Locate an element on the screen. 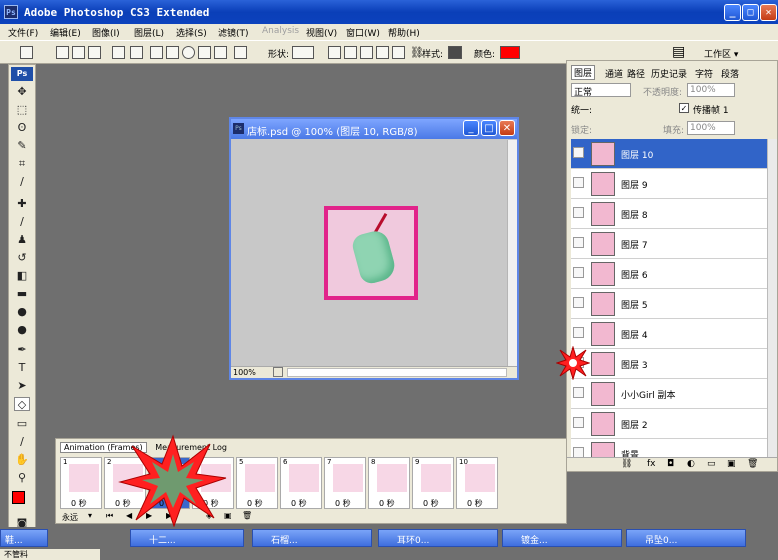 The image size is (778, 560). animation-frame: 8 0 秒 is located at coordinates (389, 483).